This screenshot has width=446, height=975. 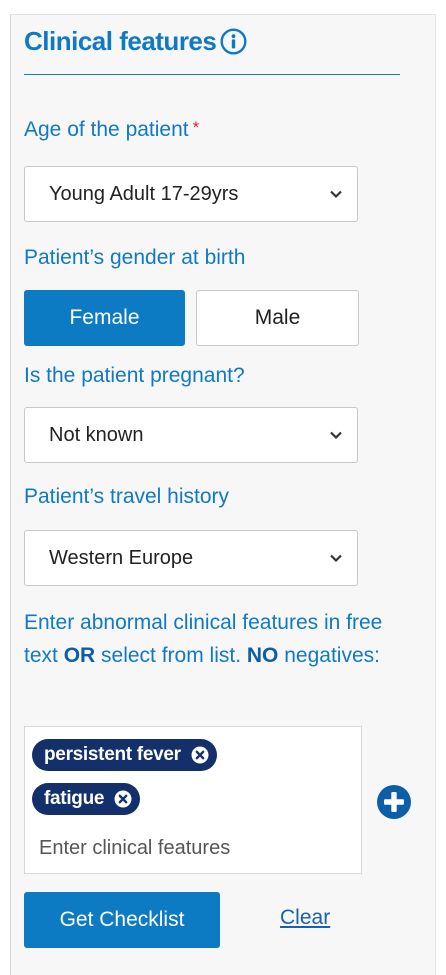 What do you see at coordinates (134, 375) in the screenshot?
I see `pregnant-label: Is the patient pregnant?` at bounding box center [134, 375].